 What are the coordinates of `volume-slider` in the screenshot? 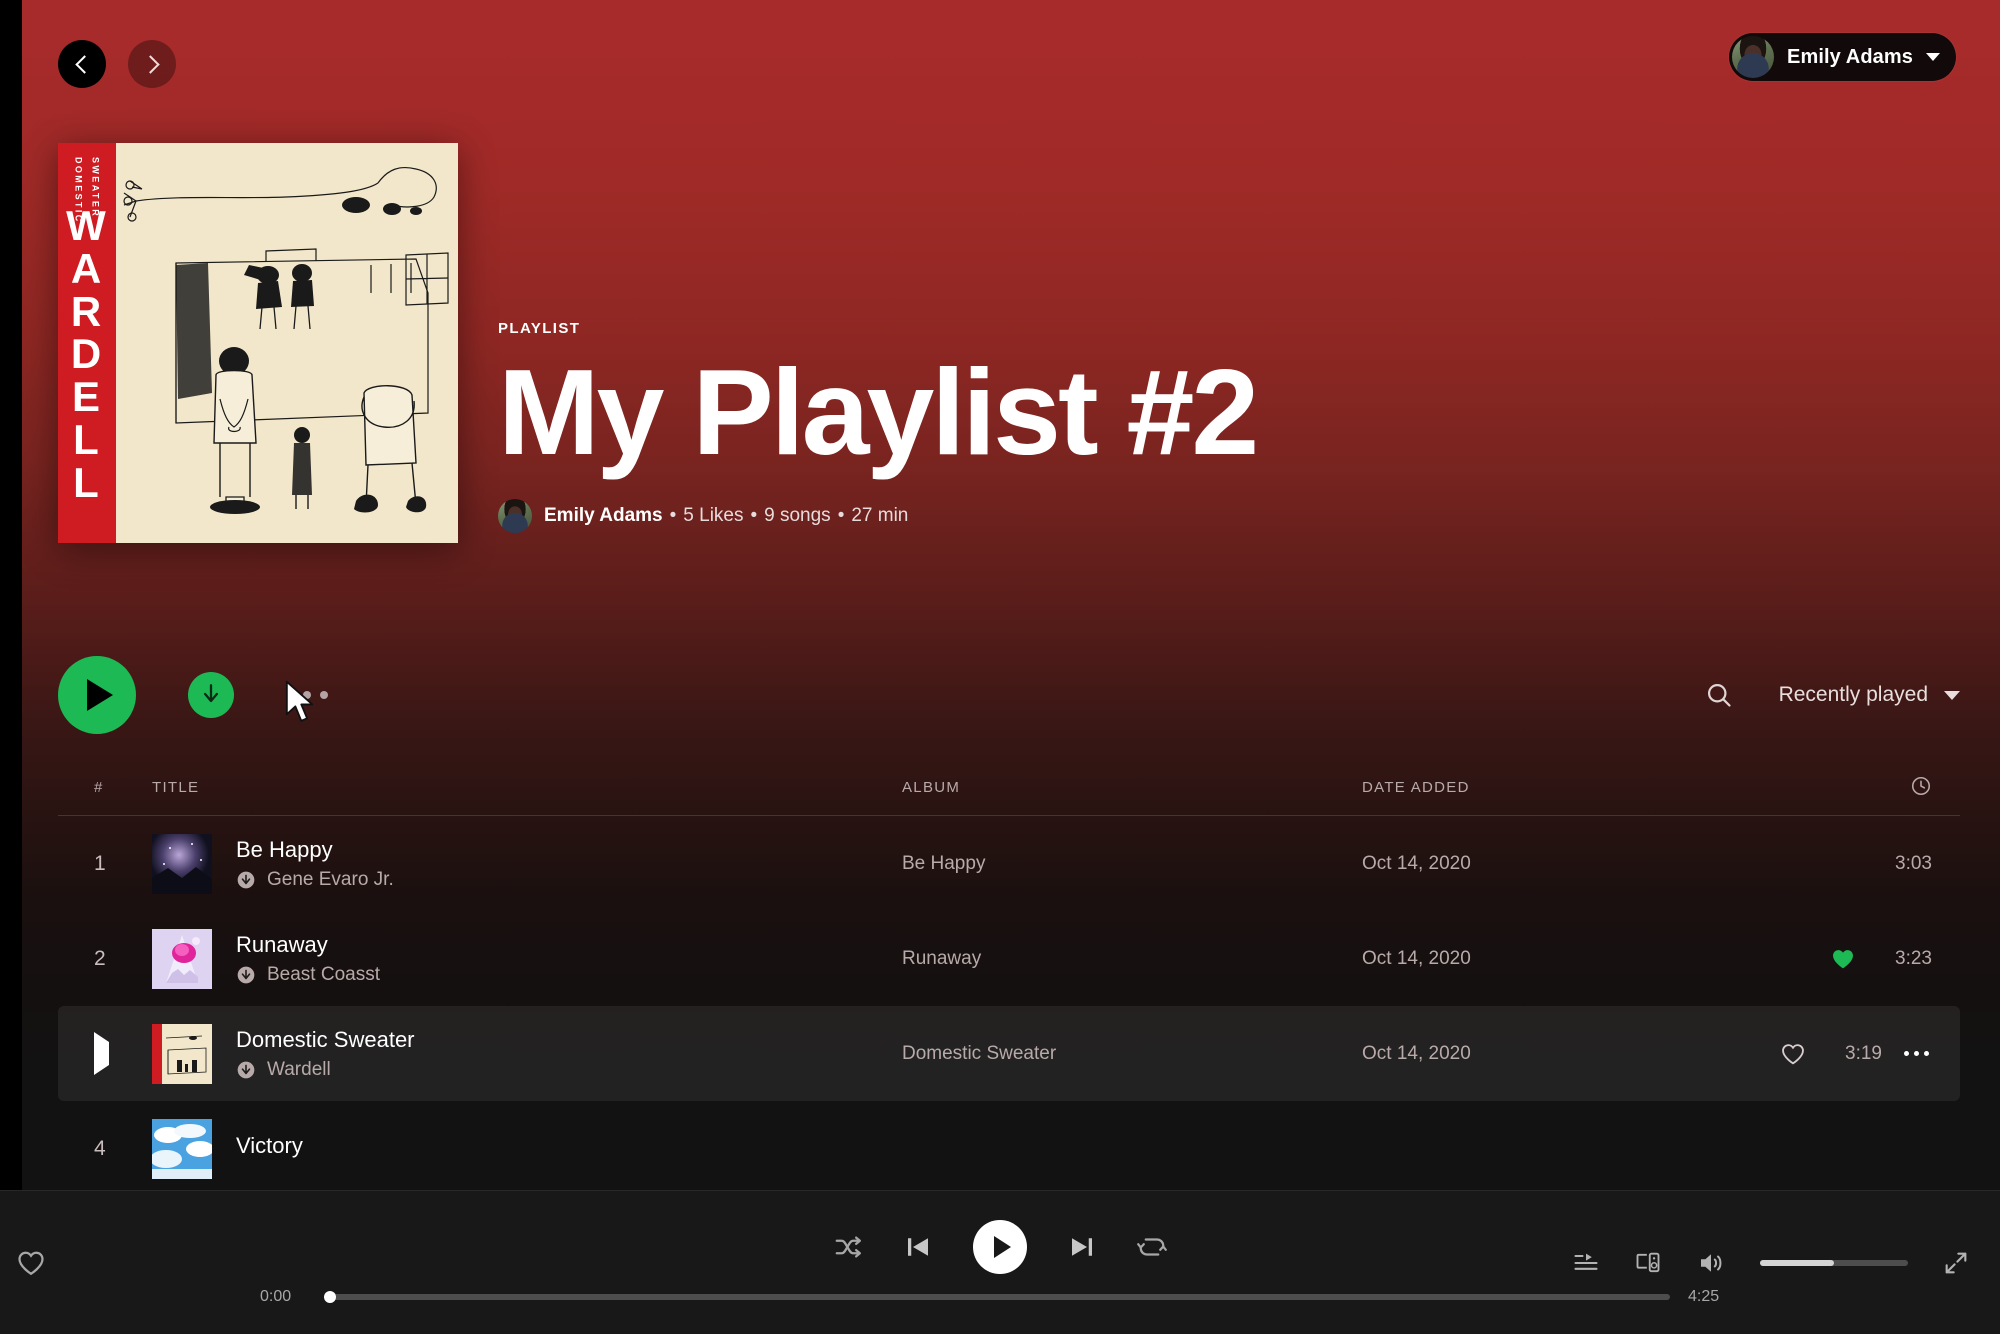 It's located at (1834, 1262).